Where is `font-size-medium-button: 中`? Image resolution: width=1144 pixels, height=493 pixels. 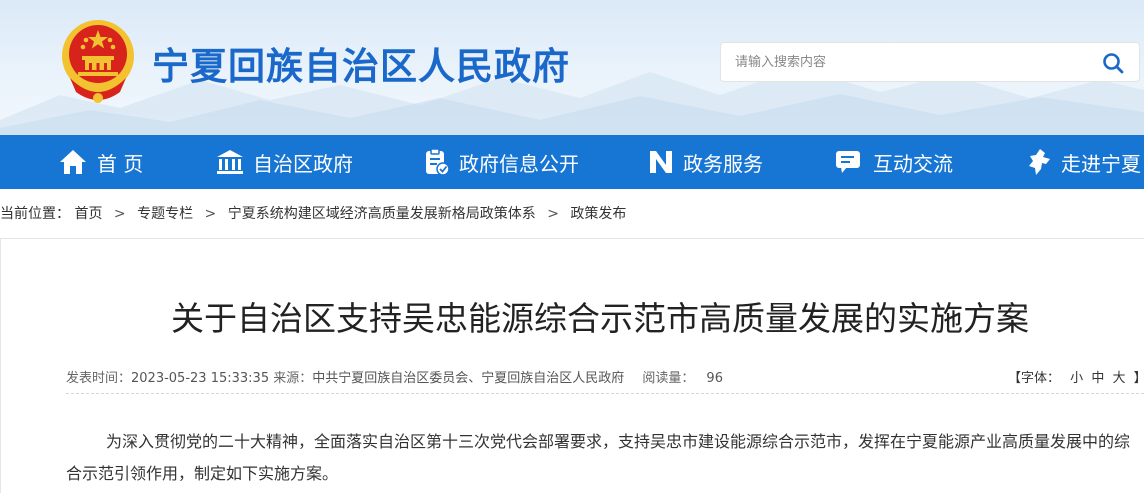 font-size-medium-button: 中 is located at coordinates (1097, 376).